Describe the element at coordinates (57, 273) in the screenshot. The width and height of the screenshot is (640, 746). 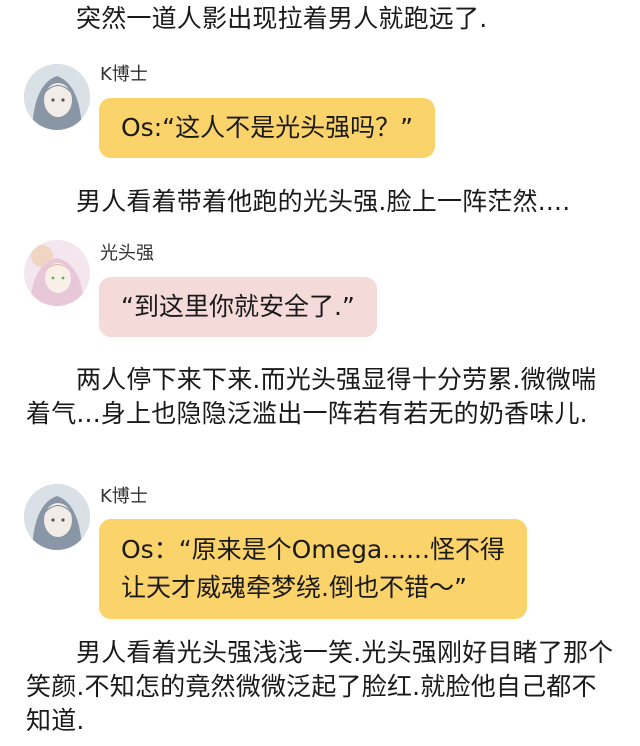
I see `guangtouqiang-avatar` at that location.